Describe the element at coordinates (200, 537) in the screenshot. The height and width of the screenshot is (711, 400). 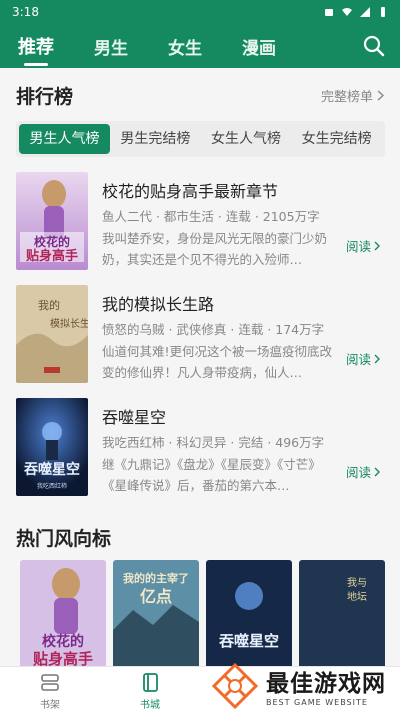
I see `hot-header: 热门风向标` at that location.